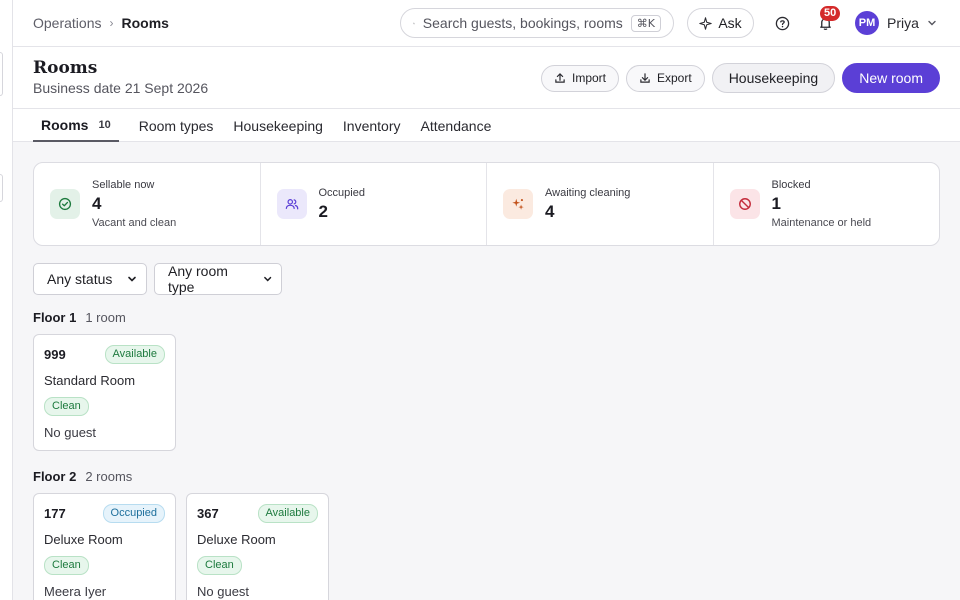  I want to click on stat-label: Blocked, so click(791, 185).